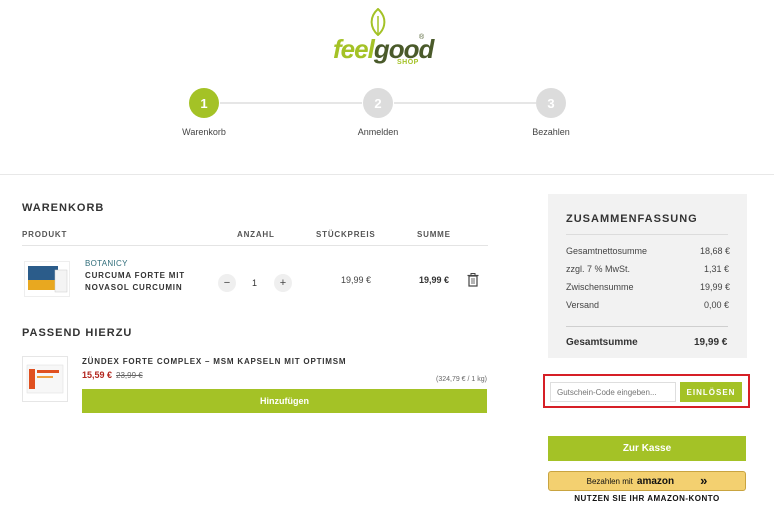  What do you see at coordinates (600, 287) in the screenshot?
I see `summary-subtotal-label: Zwischensumme` at bounding box center [600, 287].